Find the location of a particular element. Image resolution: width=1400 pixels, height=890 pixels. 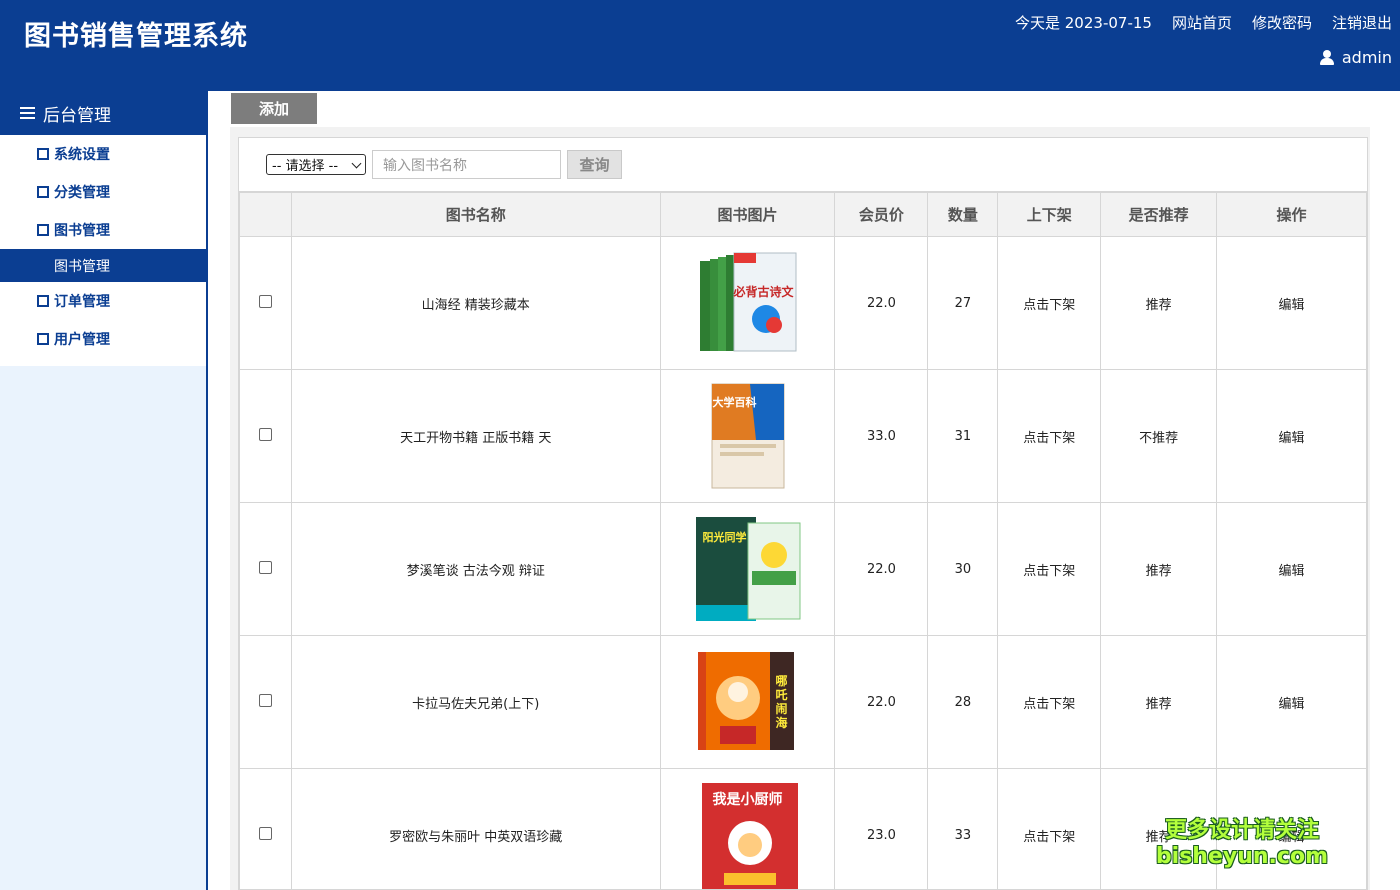

sidebar: 后台管理 系统设置 分类管理 图书管理 图书管理 订单管理 用户管理 is located at coordinates (104, 490).